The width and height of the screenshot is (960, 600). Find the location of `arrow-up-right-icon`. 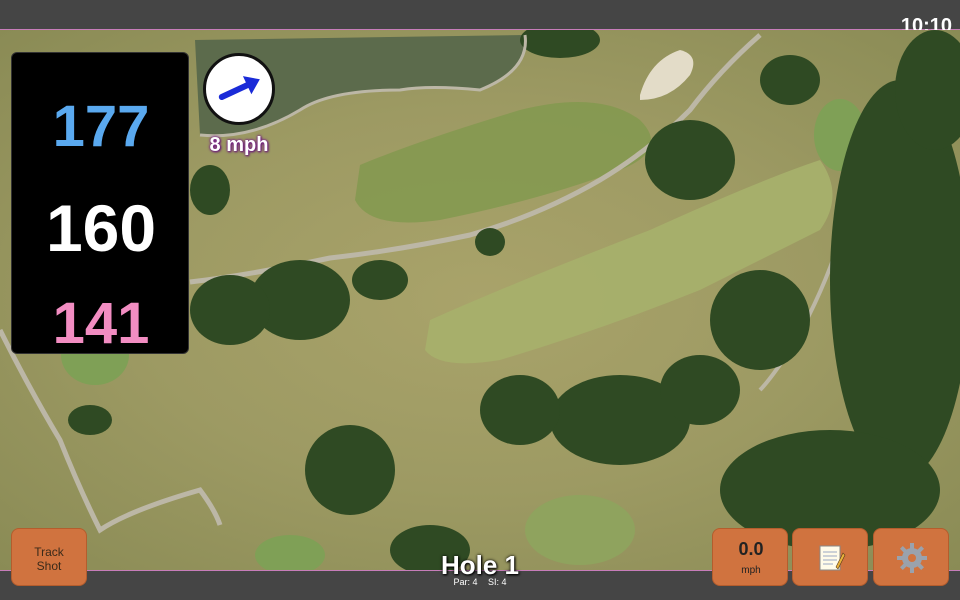

arrow-up-right-icon is located at coordinates (239, 88).